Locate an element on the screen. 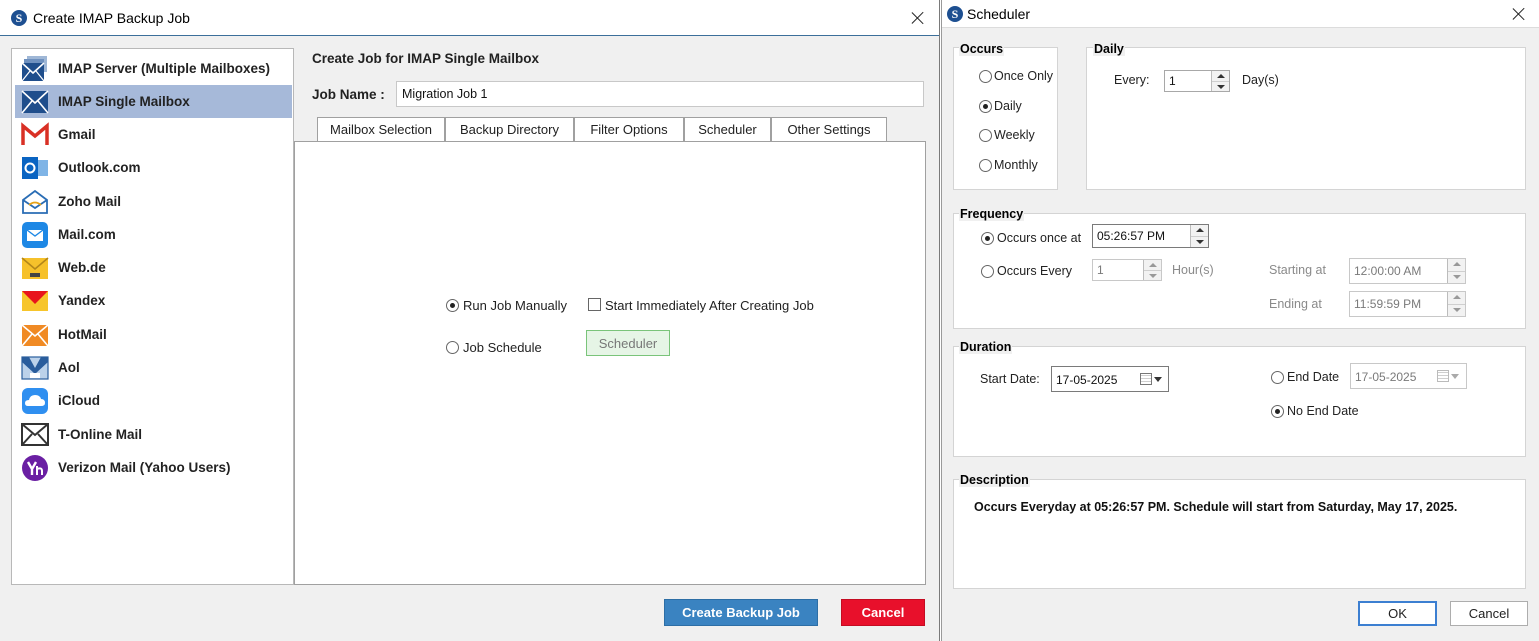 The image size is (1539, 641). create-backup-job-button: Create Backup Job is located at coordinates (741, 612).